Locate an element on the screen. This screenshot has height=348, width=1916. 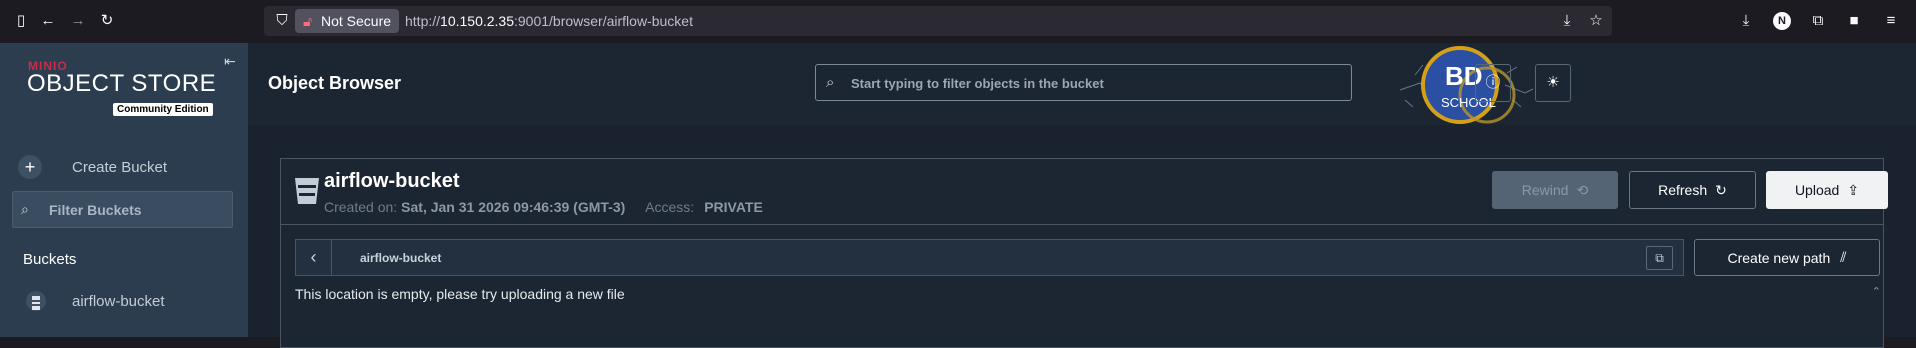
help-icon: ⓘ is located at coordinates (1493, 82).